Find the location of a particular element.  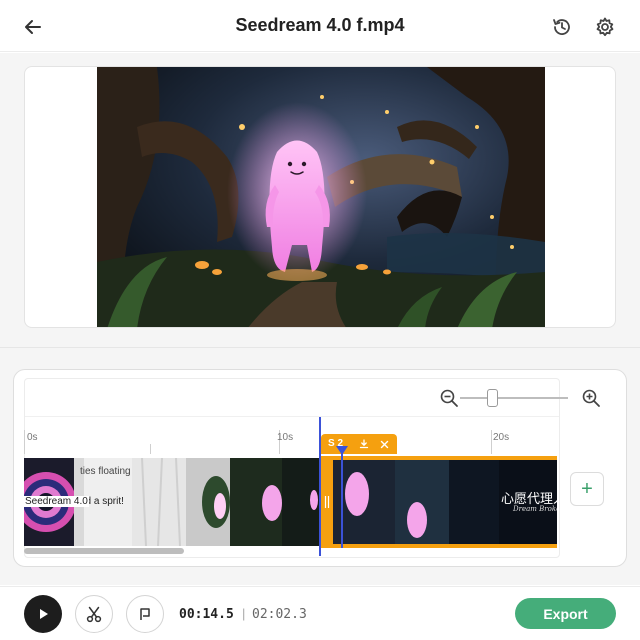

download-clip-button is located at coordinates (364, 444).